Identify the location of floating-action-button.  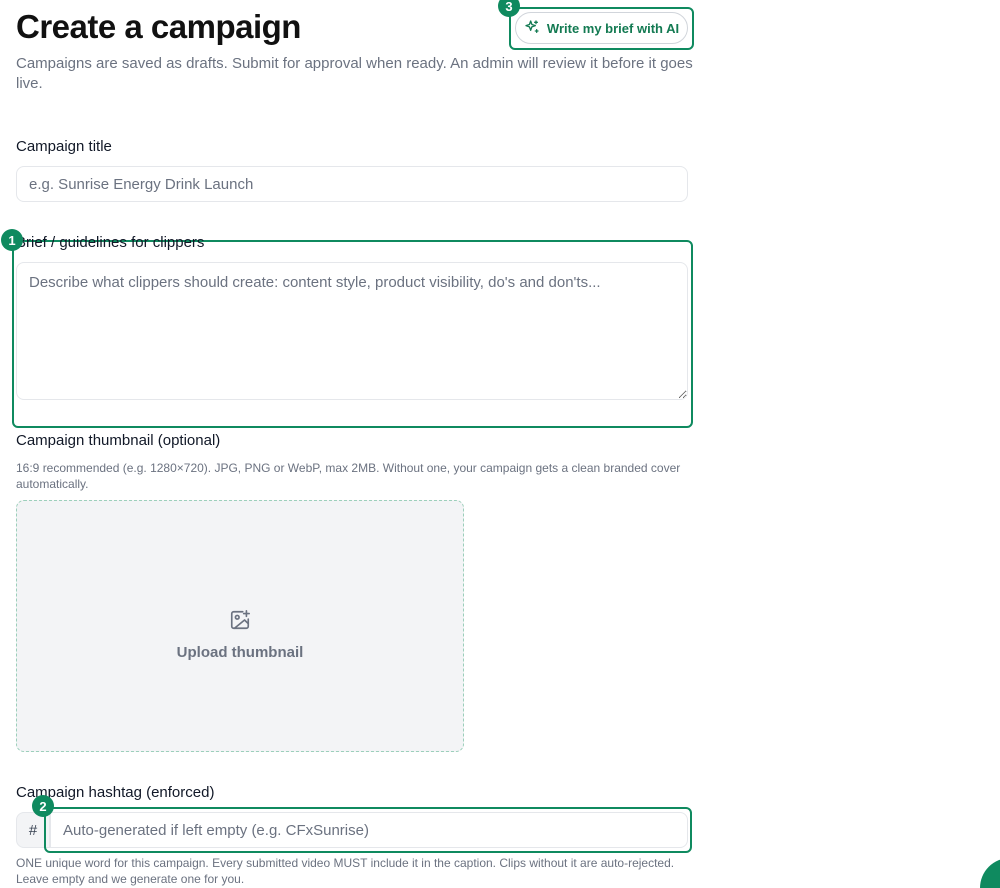
(990, 873).